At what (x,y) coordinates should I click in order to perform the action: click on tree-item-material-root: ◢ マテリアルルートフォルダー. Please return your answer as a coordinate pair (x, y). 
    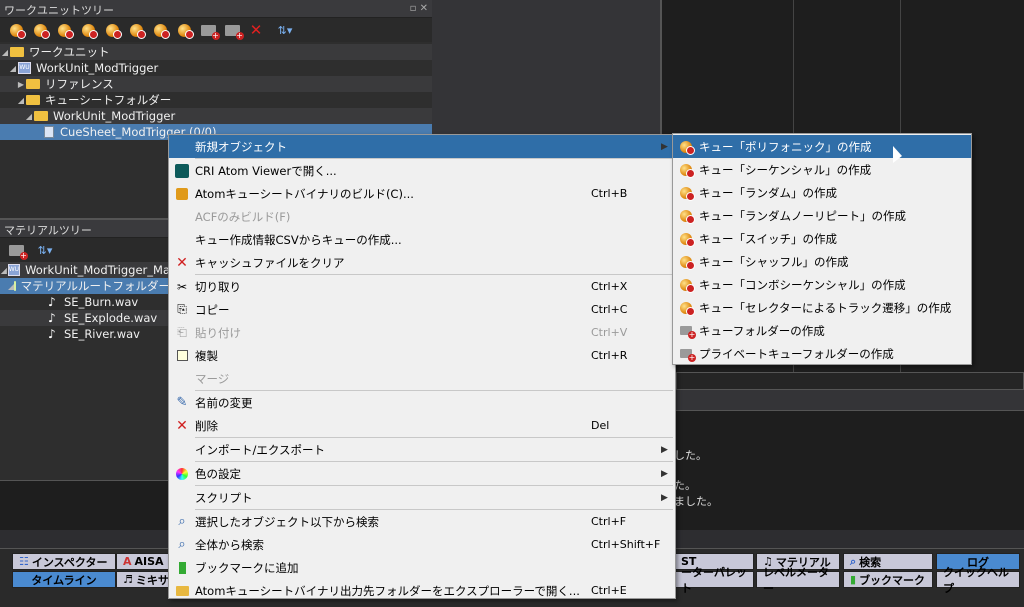
    Looking at the image, I should click on (85, 286).